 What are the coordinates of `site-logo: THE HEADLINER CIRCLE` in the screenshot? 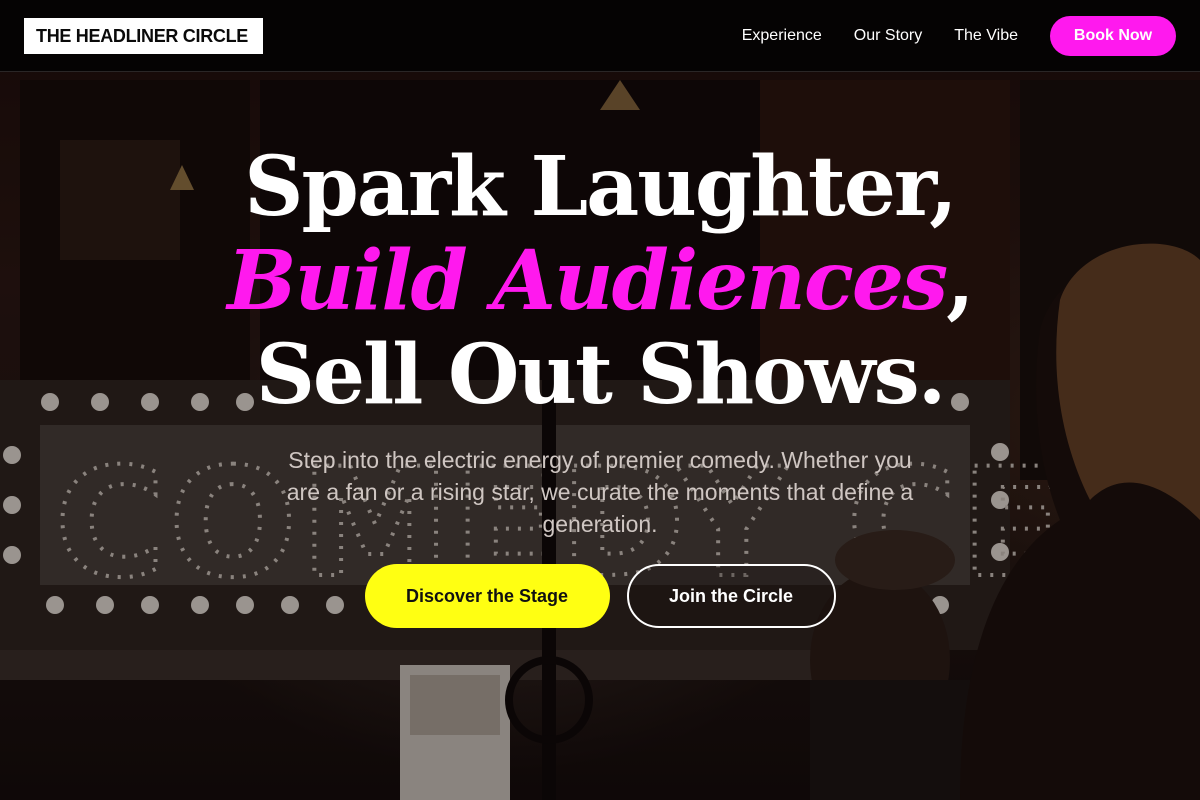 It's located at (143, 35).